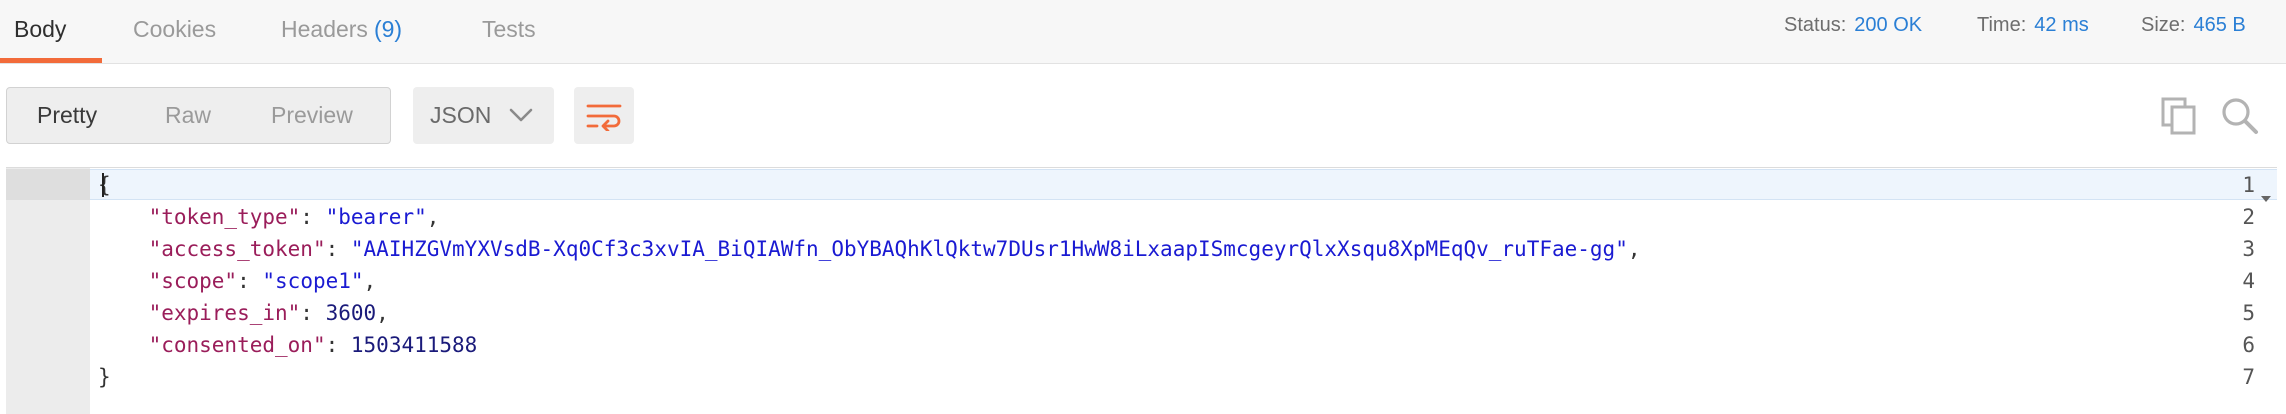  What do you see at coordinates (224, 217) in the screenshot?
I see `json-key: "token_type"` at bounding box center [224, 217].